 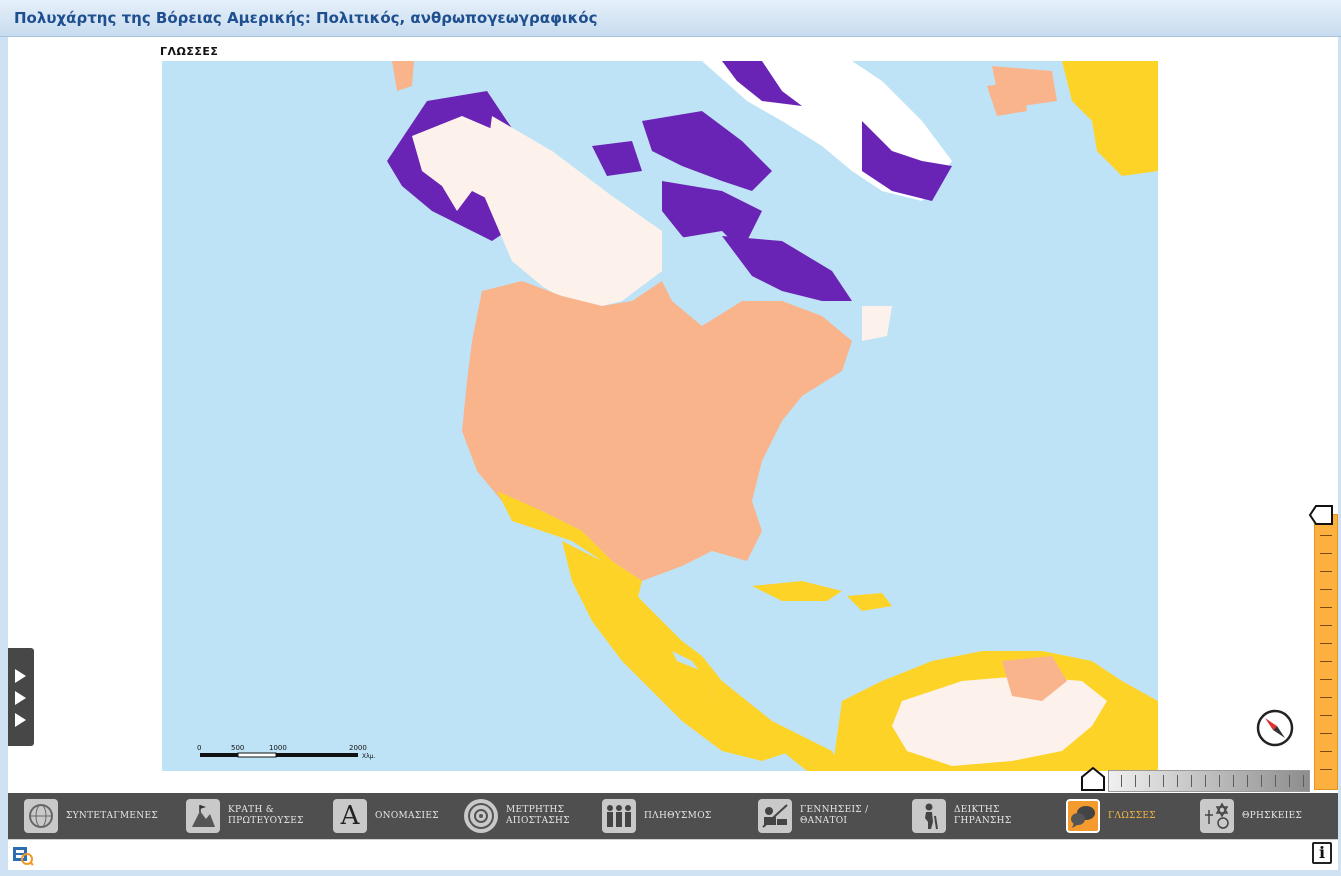 I want to click on tool-coordinates: ΣΥΝΤΕΤΑΓΜΕΝΕΣ, so click(x=91, y=816).